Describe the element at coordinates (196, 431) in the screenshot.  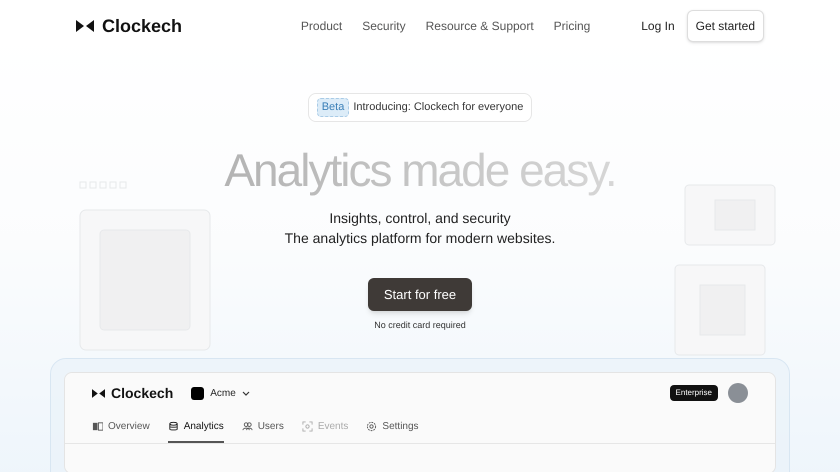
I see `nav-tab: Analytics` at that location.